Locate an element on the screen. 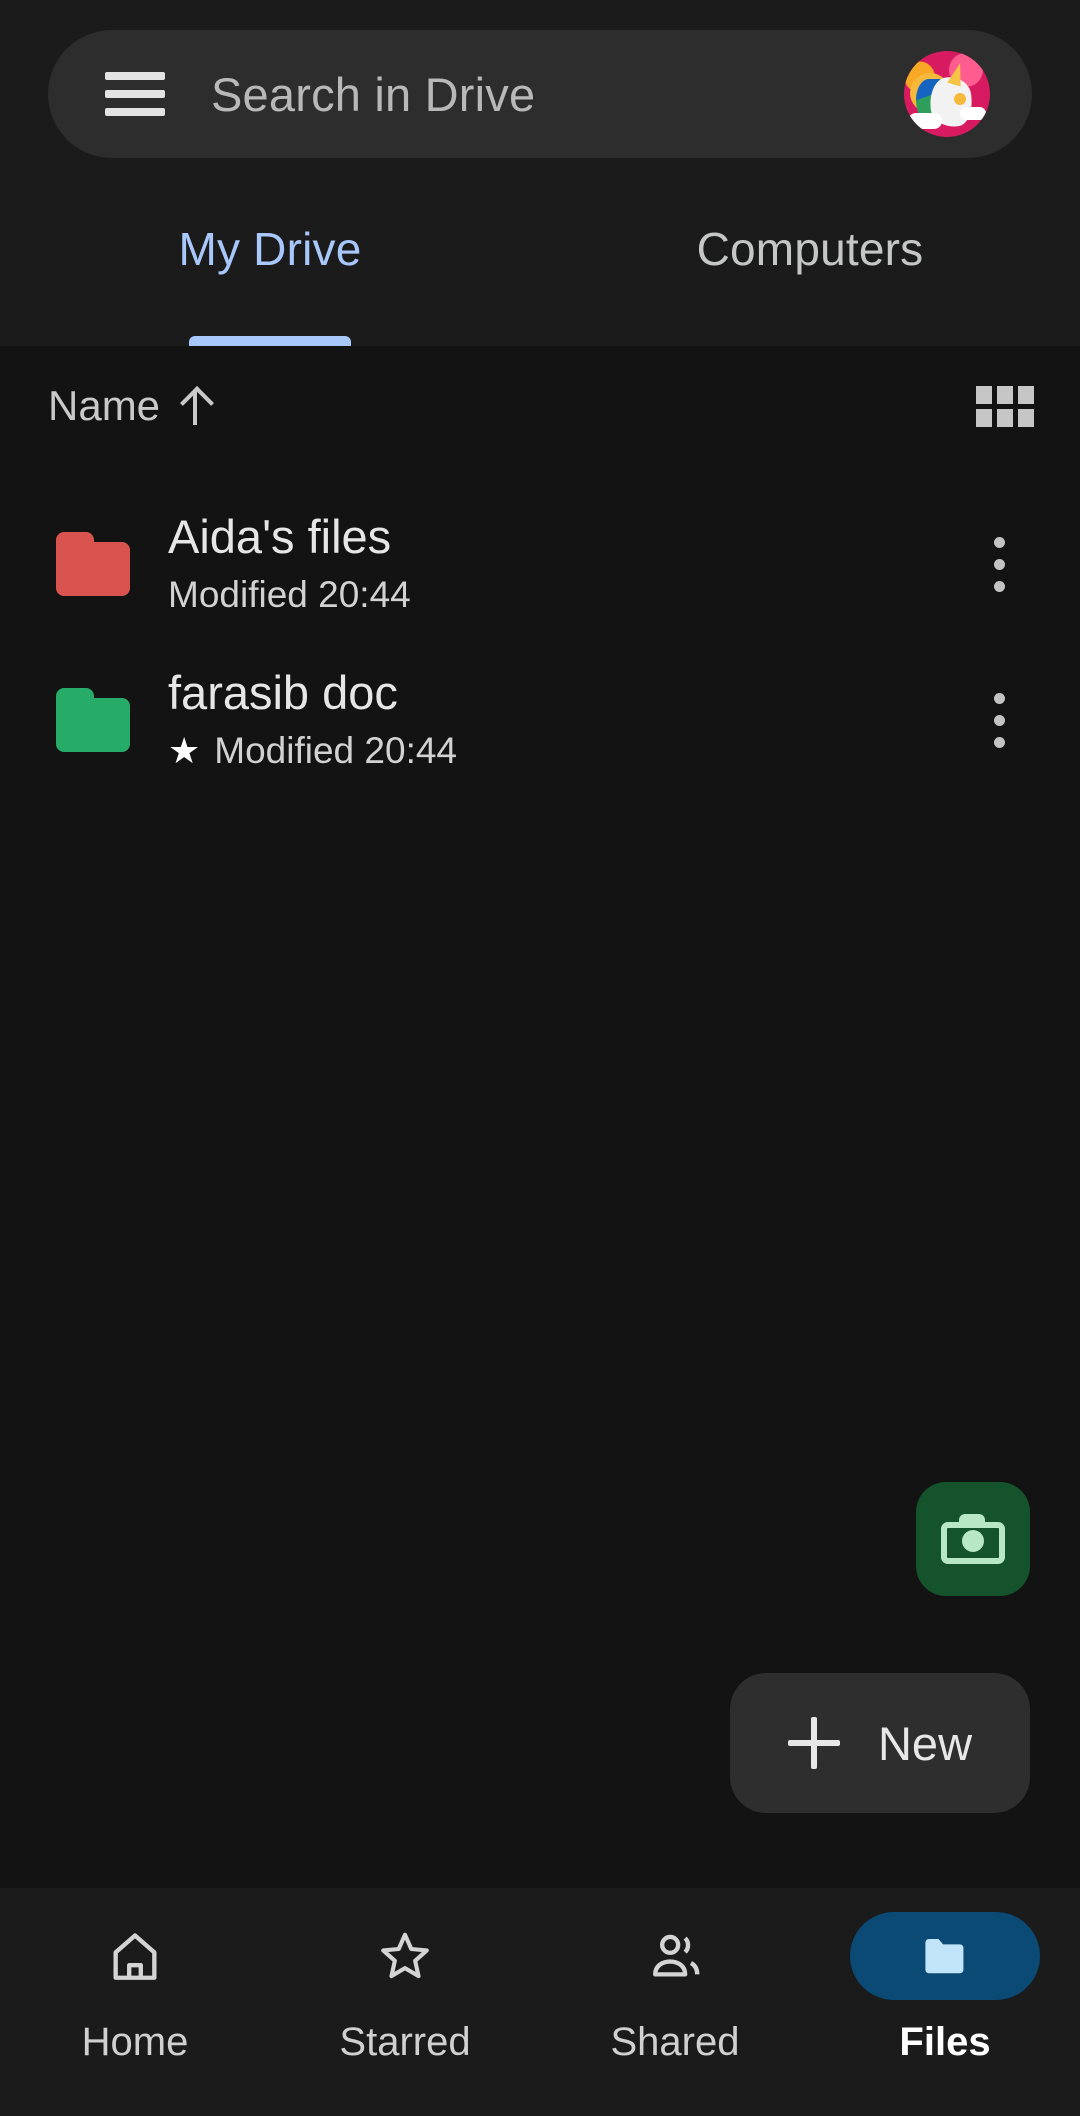 The height and width of the screenshot is (2116, 1080). home-icon is located at coordinates (135, 1956).